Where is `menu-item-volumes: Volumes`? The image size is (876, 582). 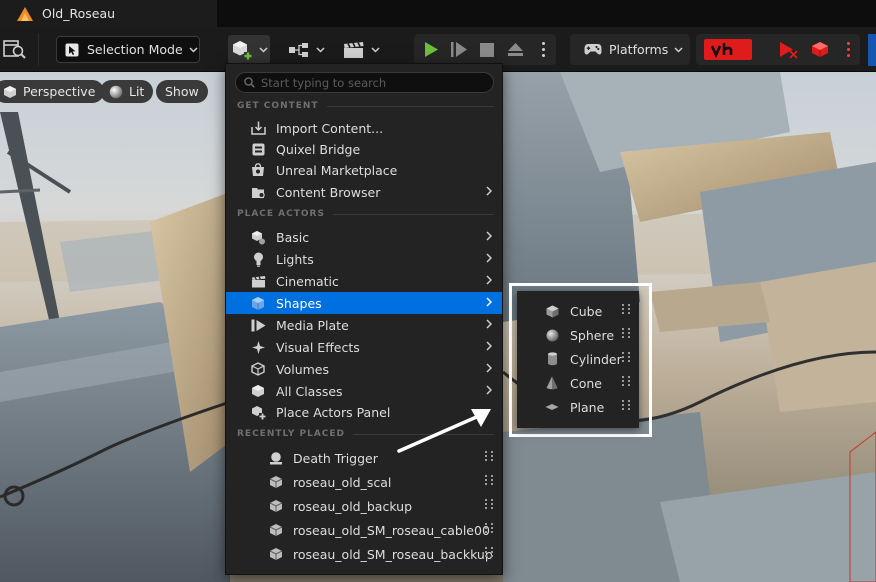 menu-item-volumes: Volumes is located at coordinates (364, 369).